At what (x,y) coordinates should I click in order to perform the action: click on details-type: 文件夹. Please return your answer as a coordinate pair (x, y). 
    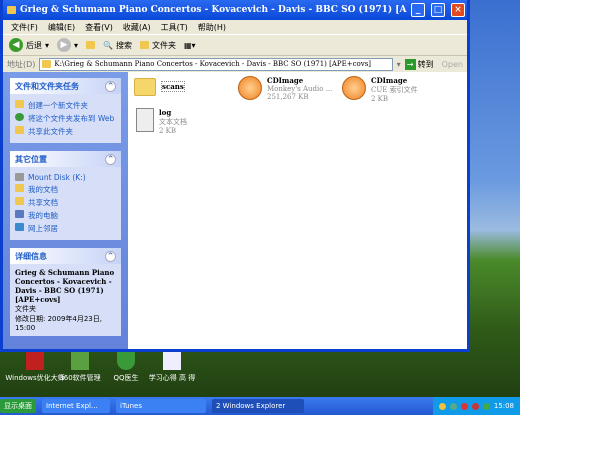
    Looking at the image, I should click on (25, 309).